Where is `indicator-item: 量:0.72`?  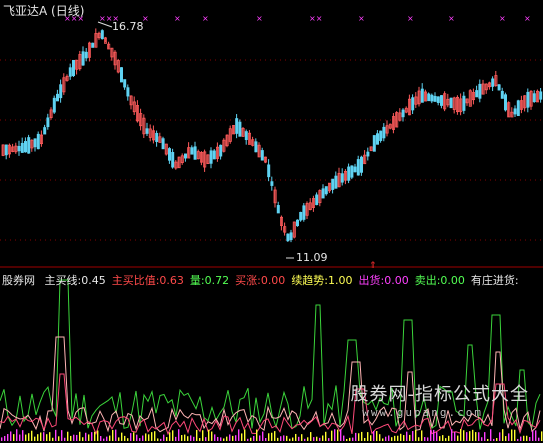
indicator-item: 量:0.72 is located at coordinates (209, 280).